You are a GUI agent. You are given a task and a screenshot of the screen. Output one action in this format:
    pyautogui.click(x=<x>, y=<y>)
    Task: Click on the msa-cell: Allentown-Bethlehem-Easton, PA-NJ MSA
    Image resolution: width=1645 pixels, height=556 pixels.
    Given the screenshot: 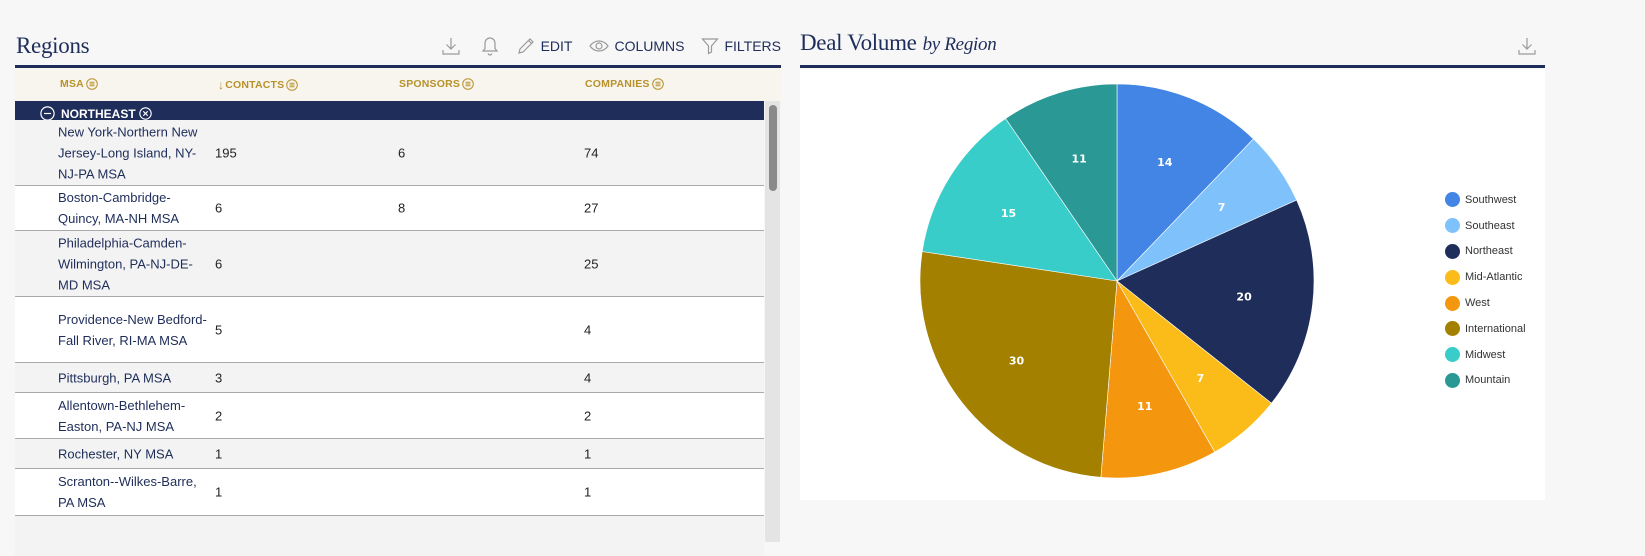 What is the action you would take?
    pyautogui.click(x=122, y=415)
    